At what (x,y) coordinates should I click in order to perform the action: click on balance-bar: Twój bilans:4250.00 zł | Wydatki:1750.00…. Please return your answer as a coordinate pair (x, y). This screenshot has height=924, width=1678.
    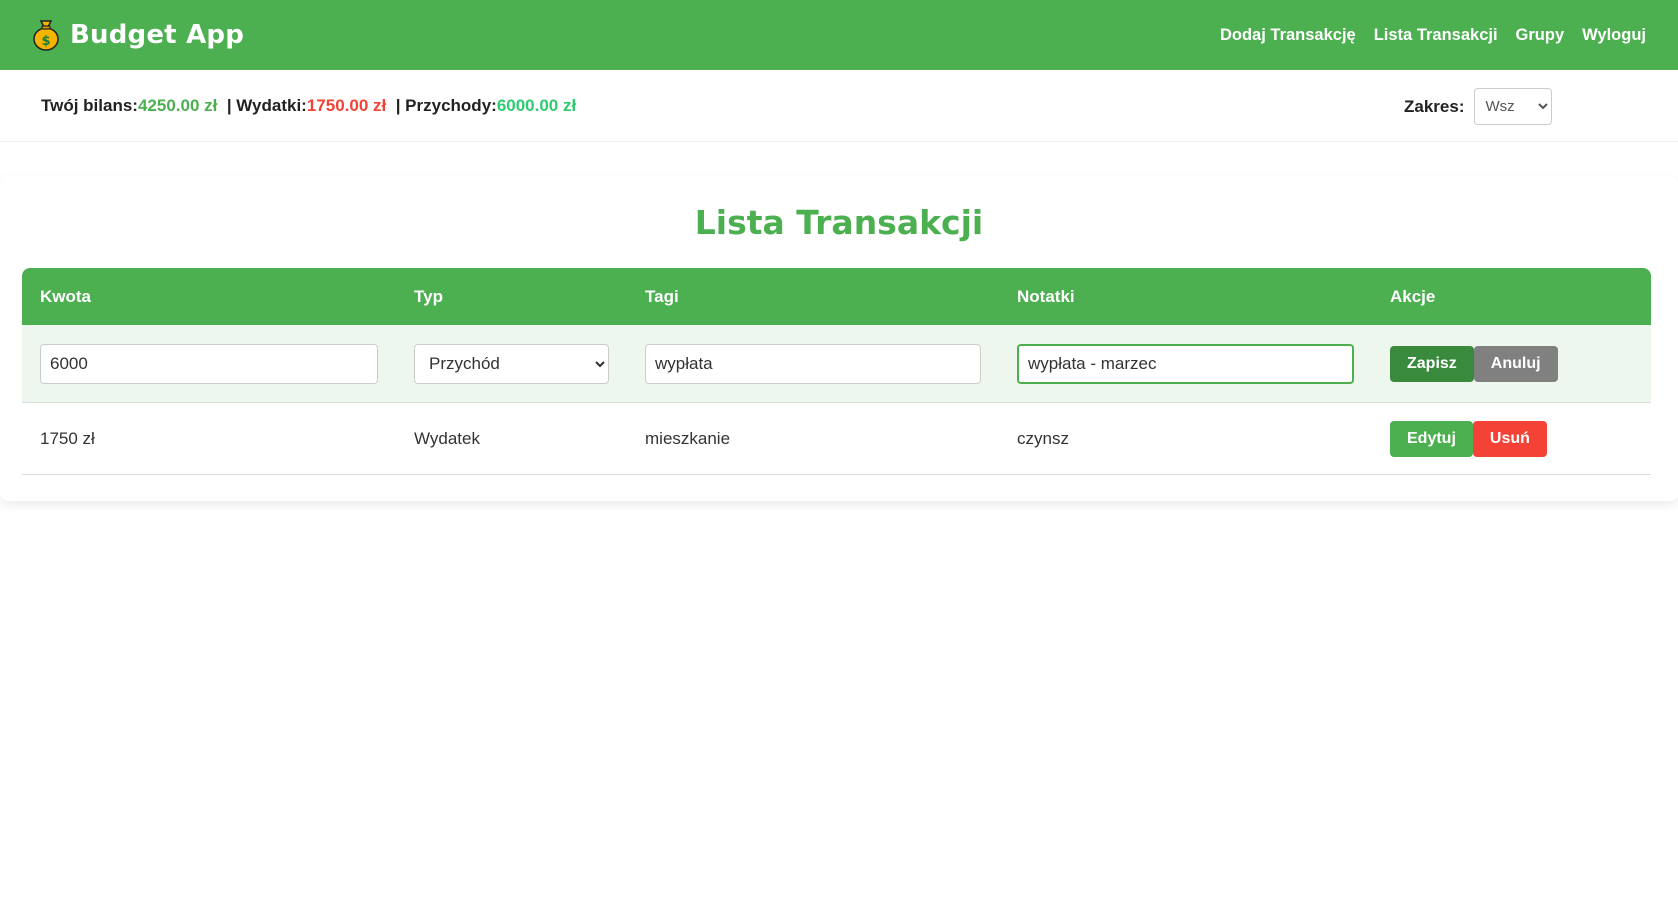
    Looking at the image, I should click on (839, 106).